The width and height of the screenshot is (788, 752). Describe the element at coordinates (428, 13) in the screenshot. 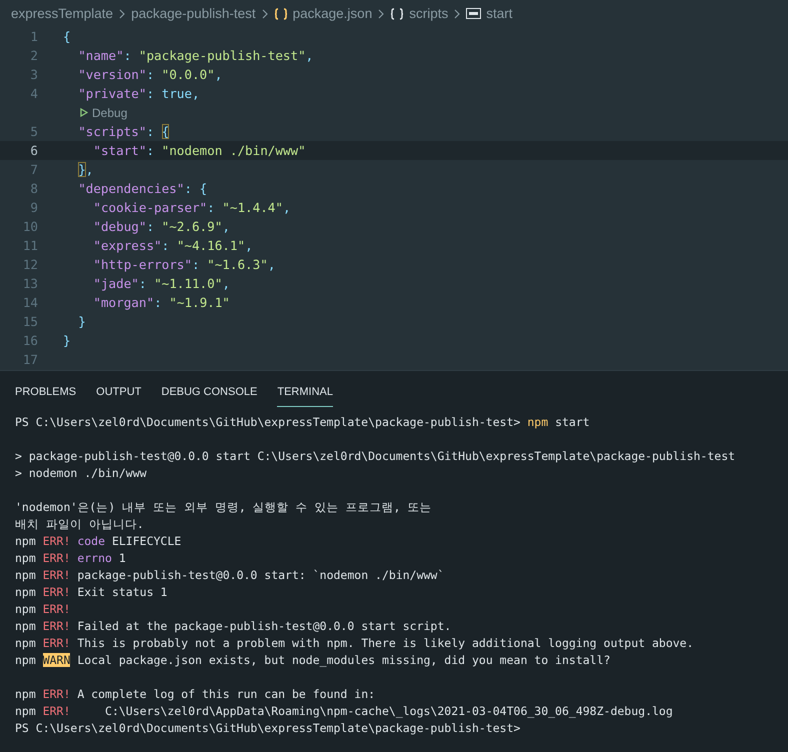

I see `breadcrumb-item: scripts` at that location.